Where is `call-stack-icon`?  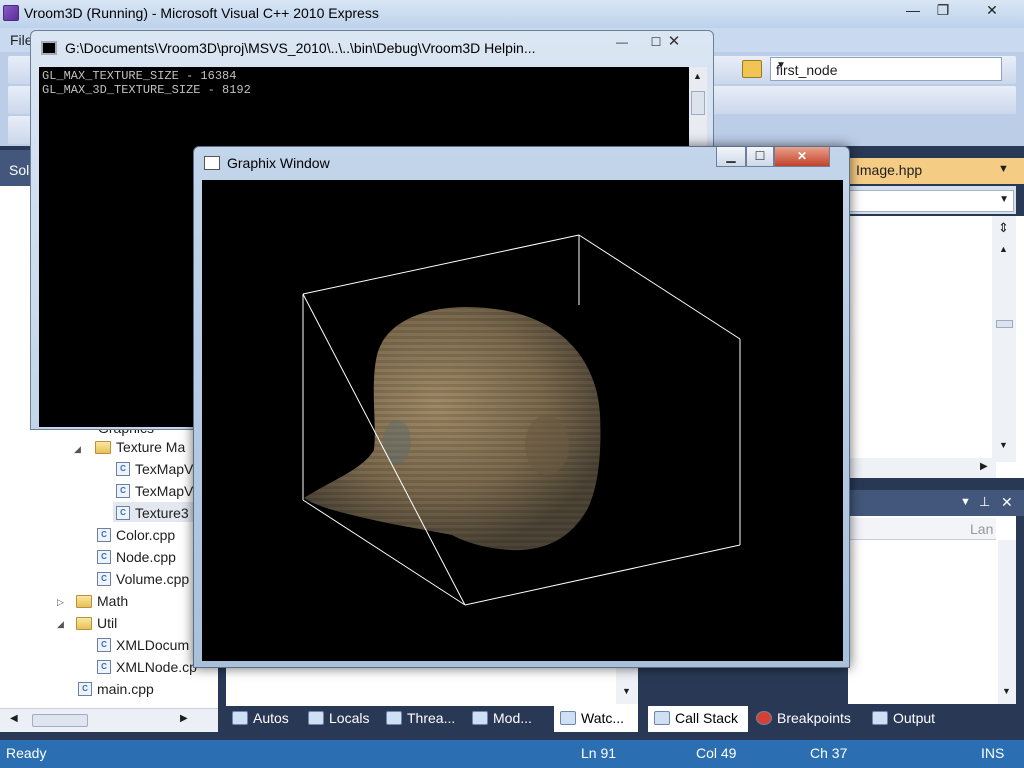 call-stack-icon is located at coordinates (662, 718).